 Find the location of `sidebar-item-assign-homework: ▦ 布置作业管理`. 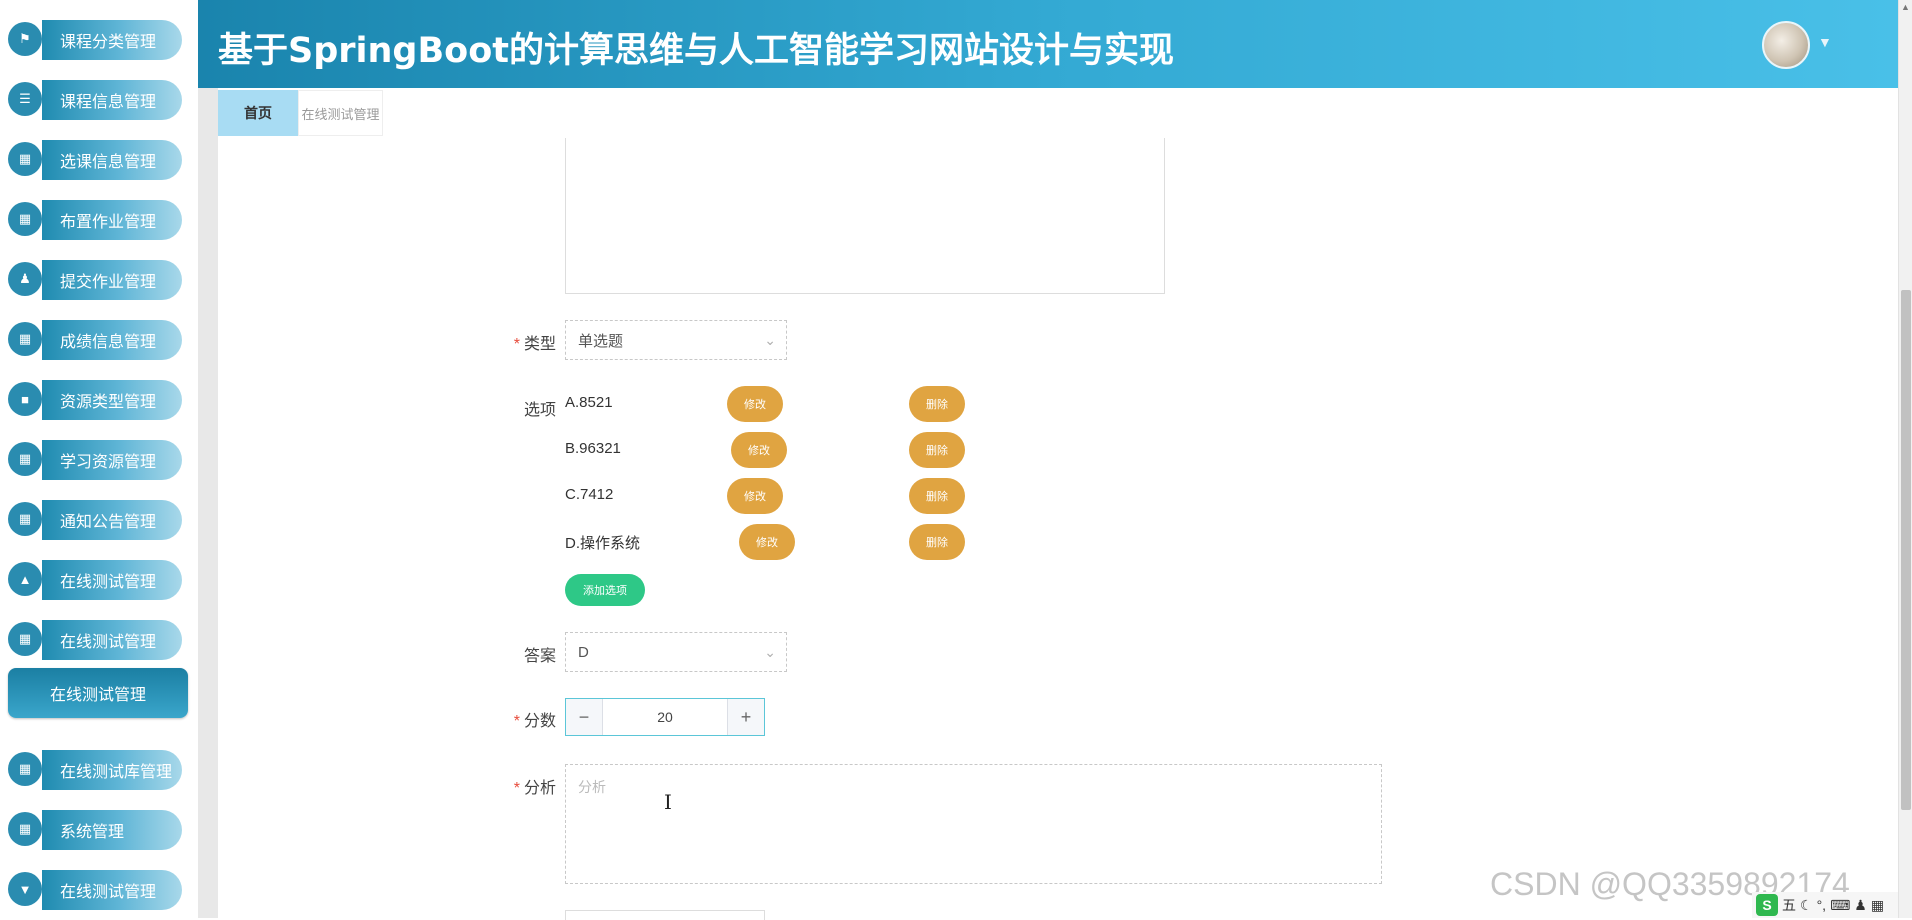

sidebar-item-assign-homework: ▦ 布置作业管理 is located at coordinates (95, 220).